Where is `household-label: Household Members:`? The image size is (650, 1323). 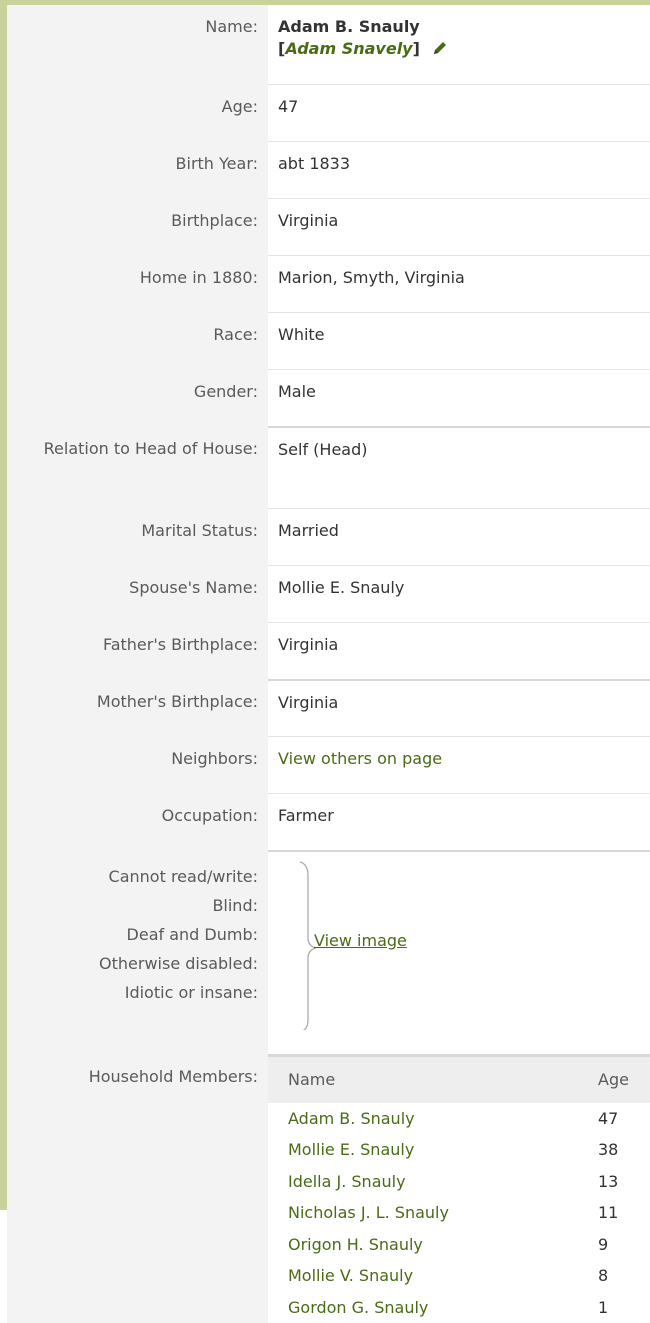 household-label: Household Members: is located at coordinates (137, 1188).